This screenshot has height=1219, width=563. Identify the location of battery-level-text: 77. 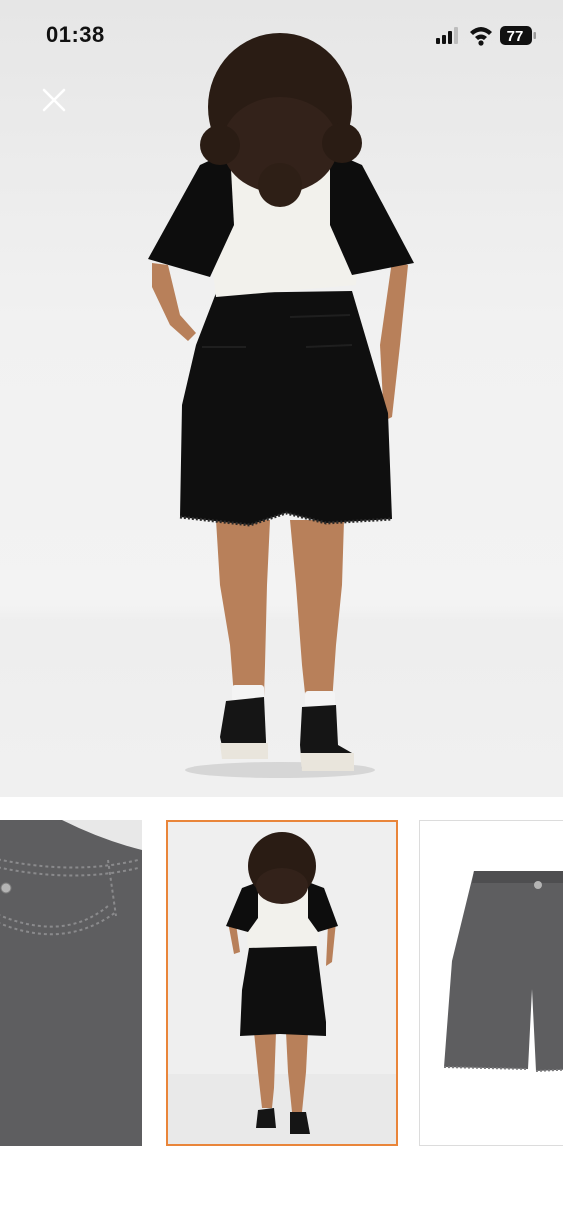
(515, 36).